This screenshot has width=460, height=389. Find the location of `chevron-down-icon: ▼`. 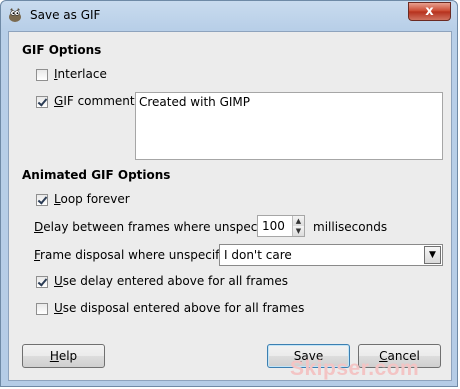

chevron-down-icon: ▼ is located at coordinates (432, 255).